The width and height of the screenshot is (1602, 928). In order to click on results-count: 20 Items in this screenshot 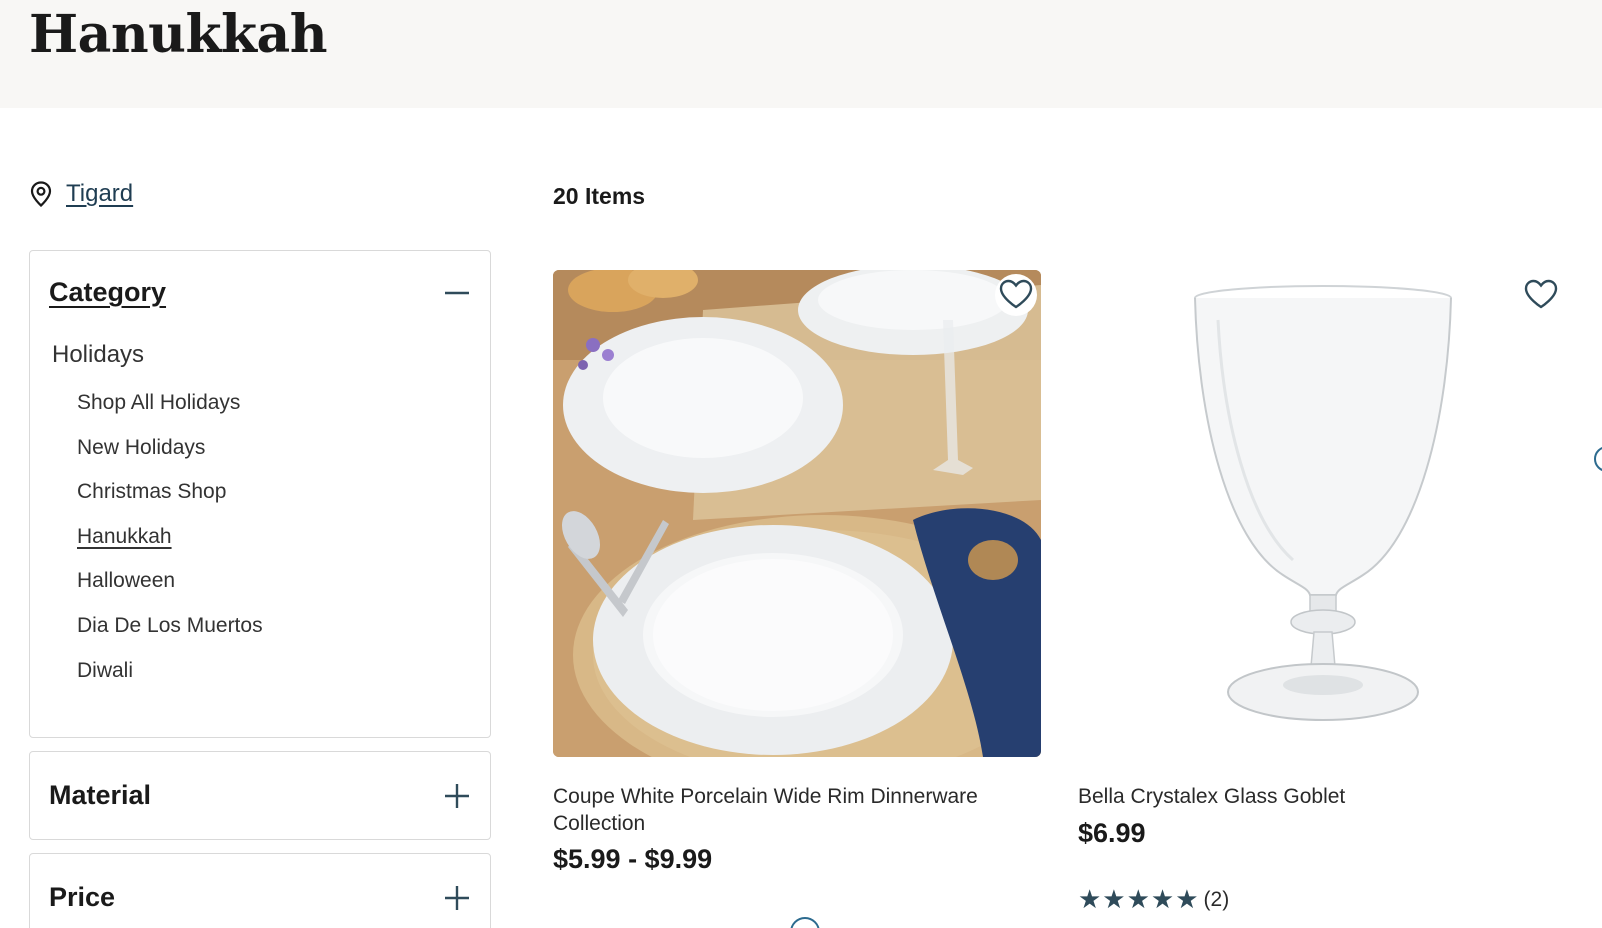, I will do `click(599, 196)`.